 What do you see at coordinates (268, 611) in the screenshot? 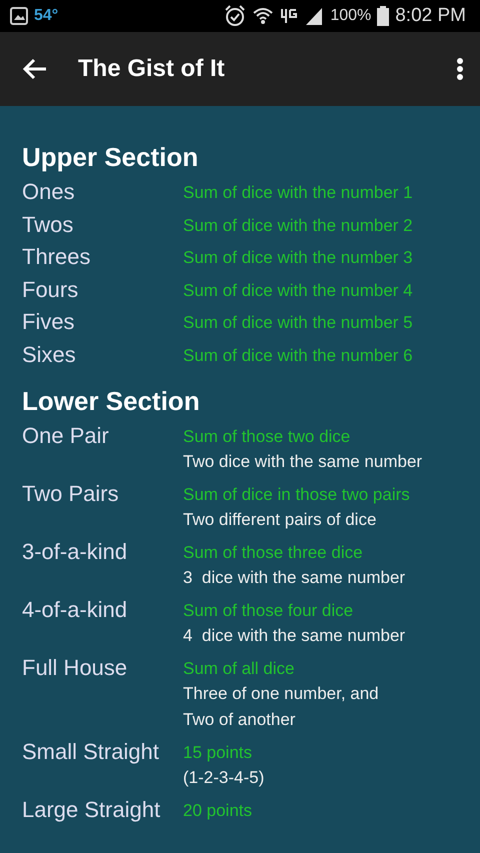
I see `score-rule: Sum of those four dice` at bounding box center [268, 611].